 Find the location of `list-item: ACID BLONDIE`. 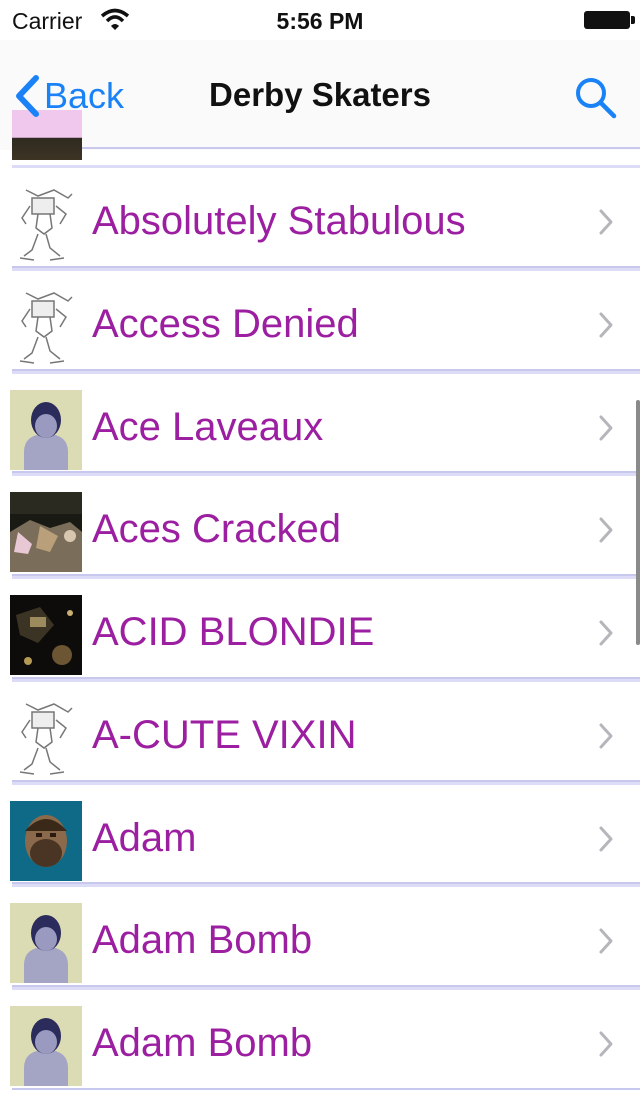

list-item: ACID BLONDIE is located at coordinates (320, 627).